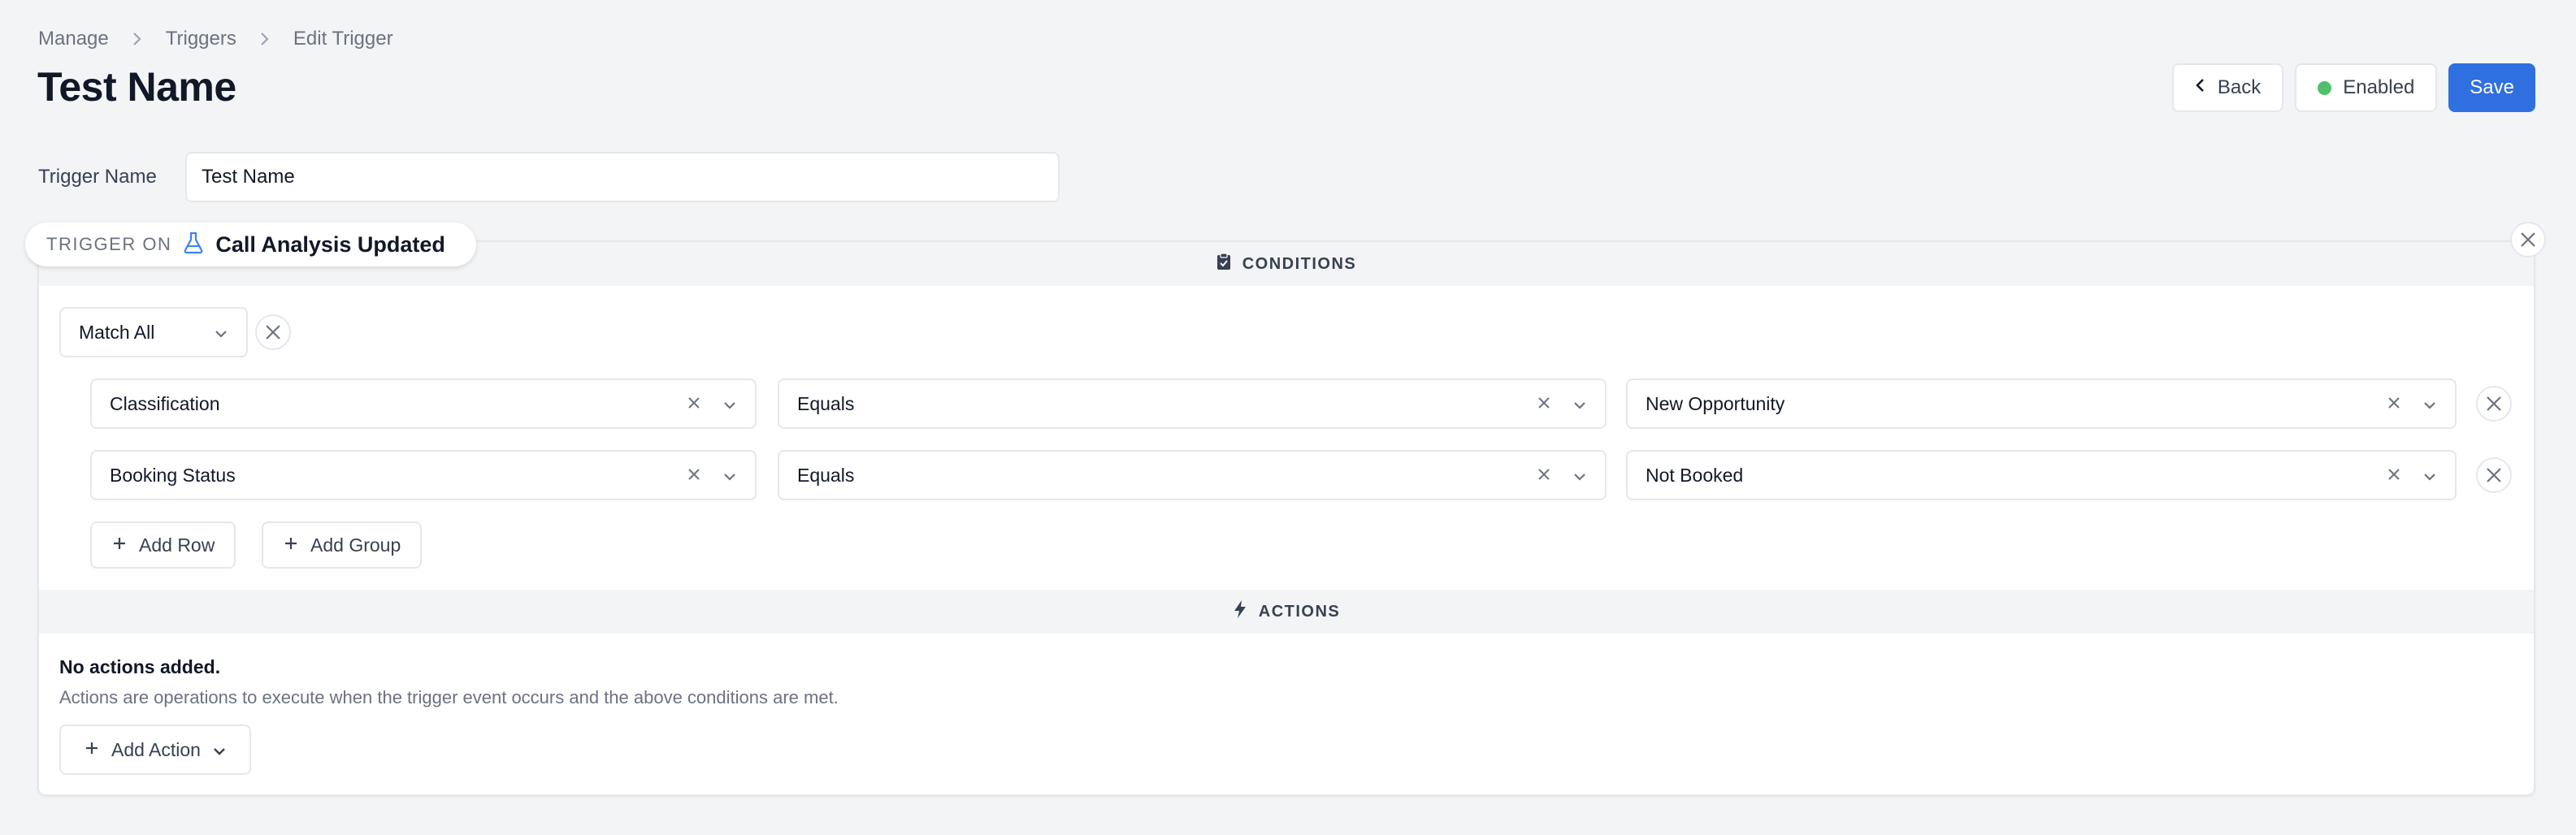 This screenshot has height=835, width=2576. Describe the element at coordinates (2528, 239) in the screenshot. I see `close-icon` at that location.